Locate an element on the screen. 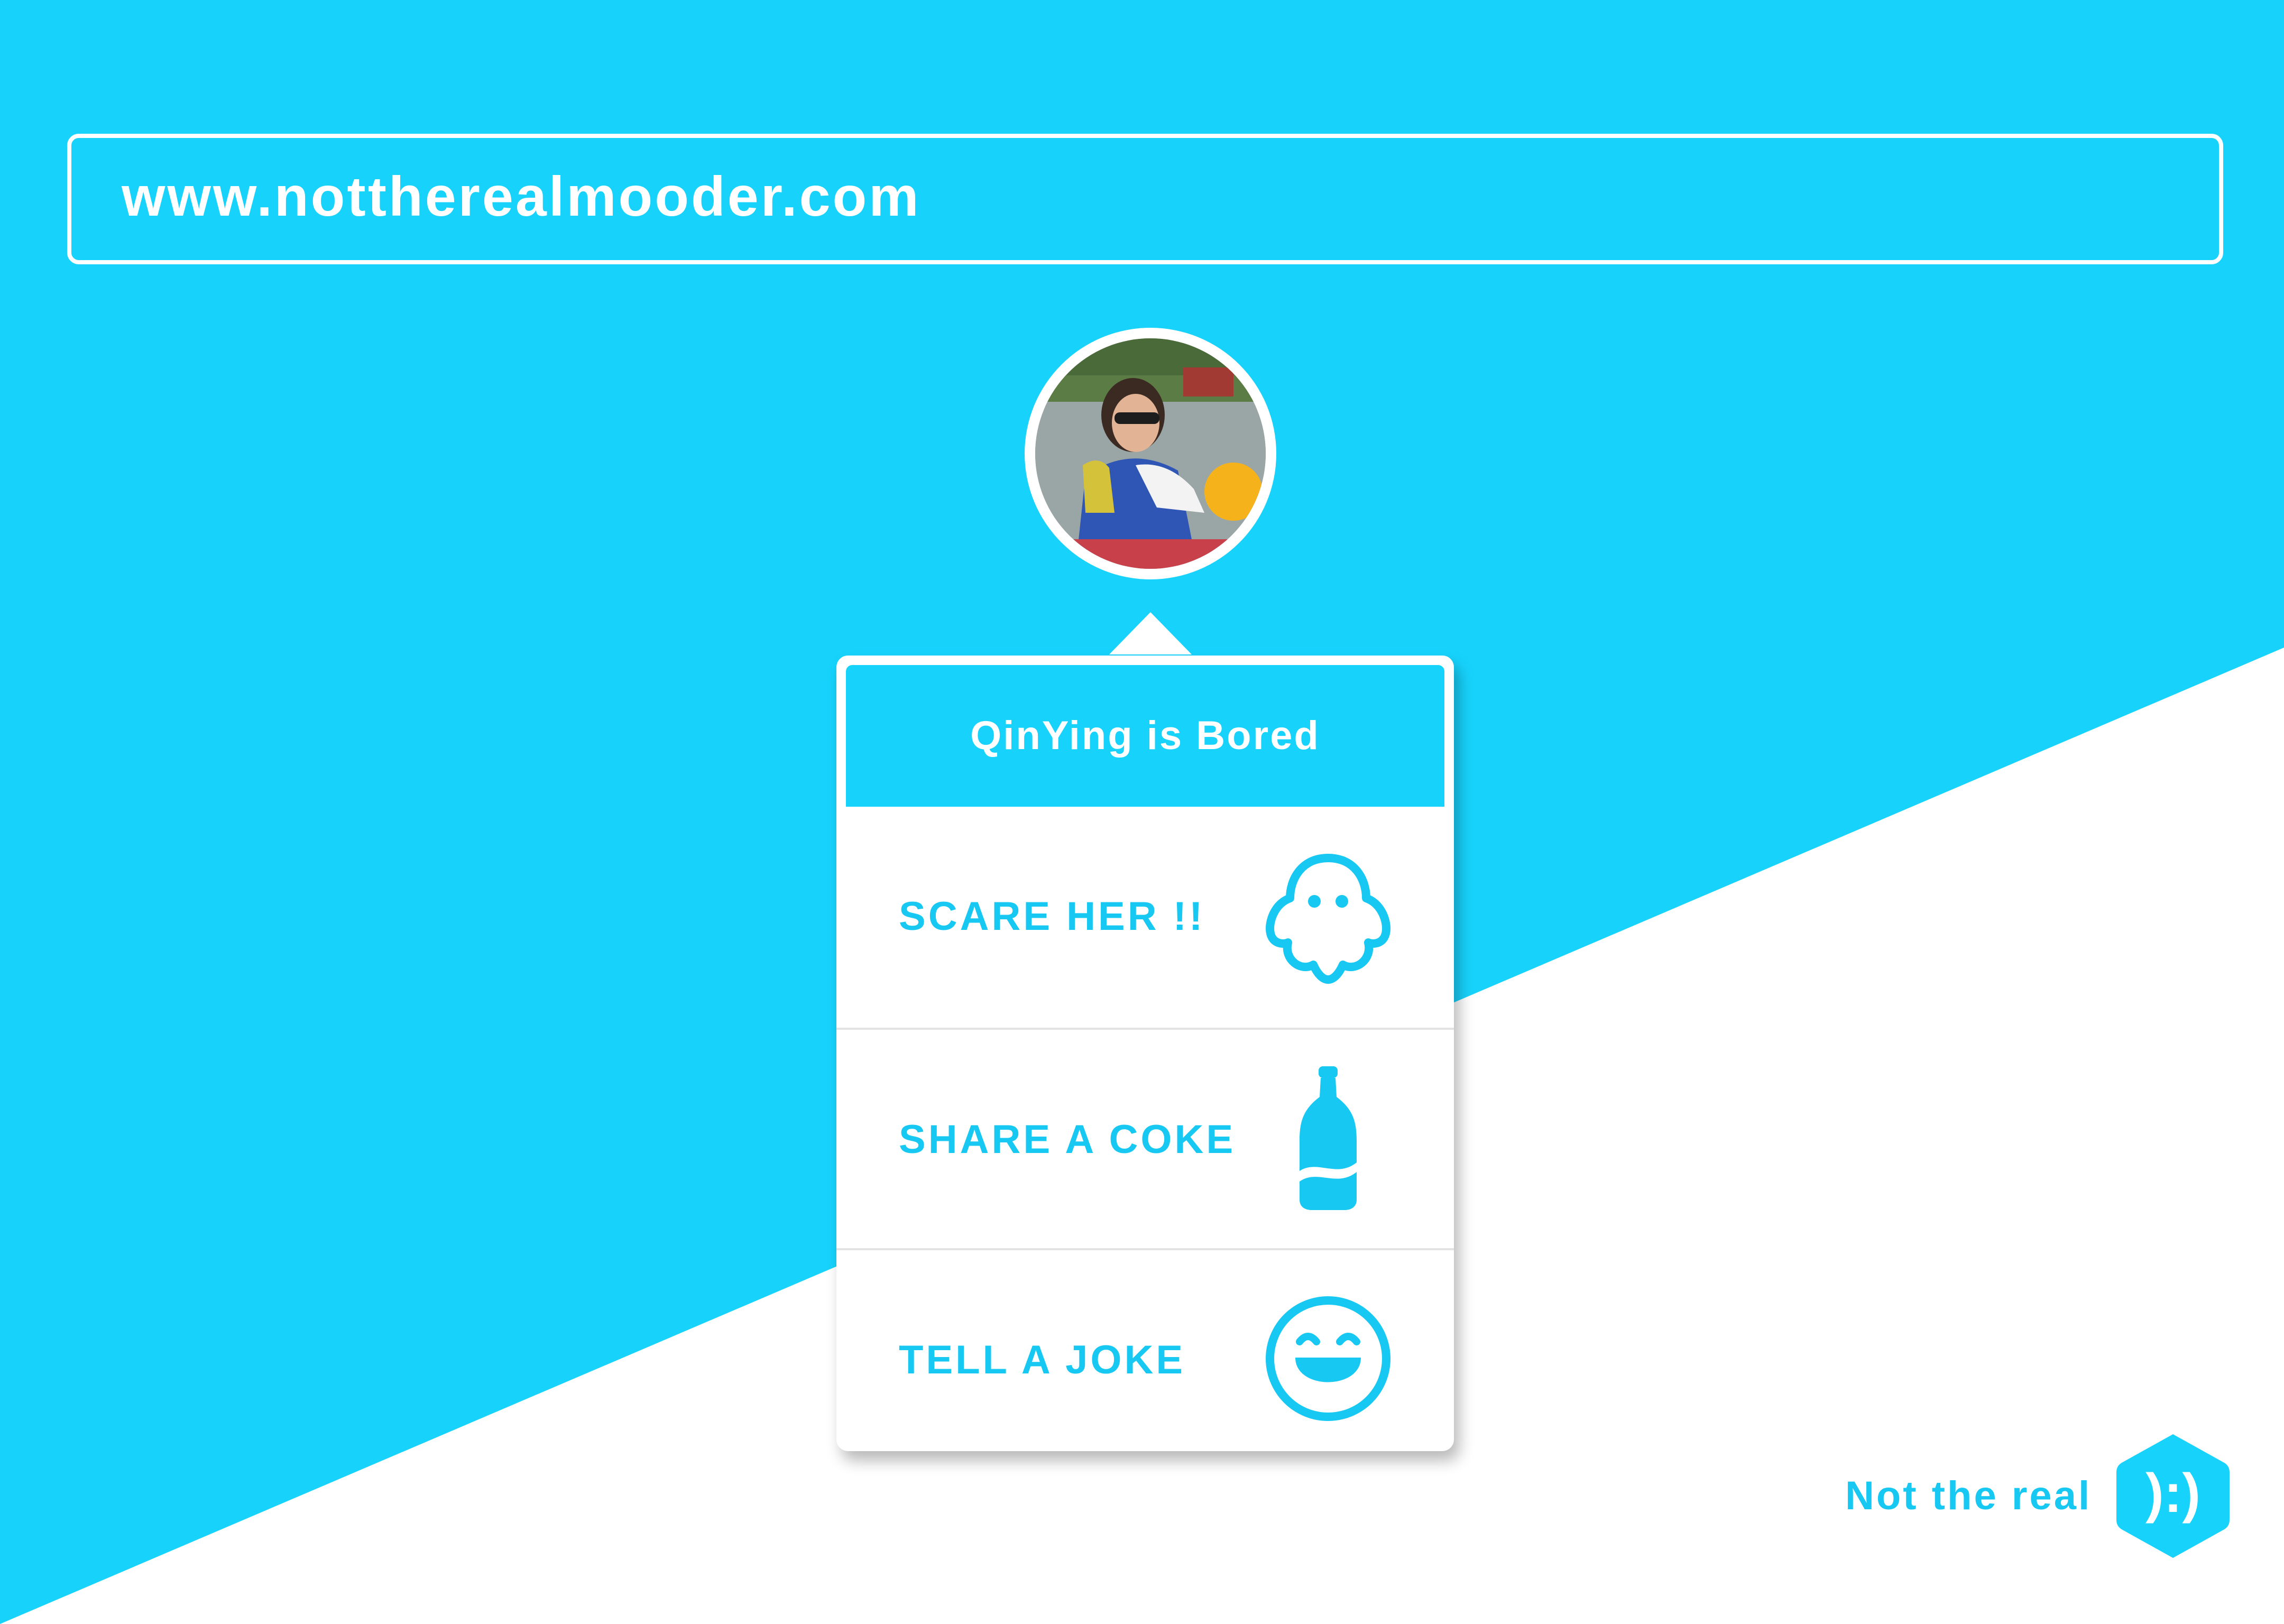  brand-text: Not the real is located at coordinates (1968, 1495).